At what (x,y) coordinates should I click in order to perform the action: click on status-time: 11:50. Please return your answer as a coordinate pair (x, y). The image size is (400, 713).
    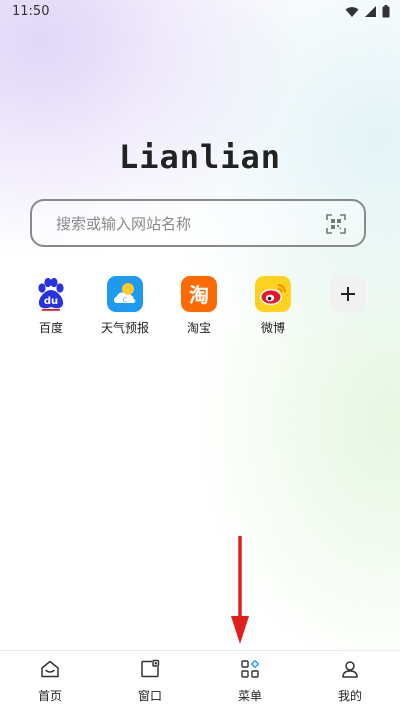
    Looking at the image, I should click on (31, 11).